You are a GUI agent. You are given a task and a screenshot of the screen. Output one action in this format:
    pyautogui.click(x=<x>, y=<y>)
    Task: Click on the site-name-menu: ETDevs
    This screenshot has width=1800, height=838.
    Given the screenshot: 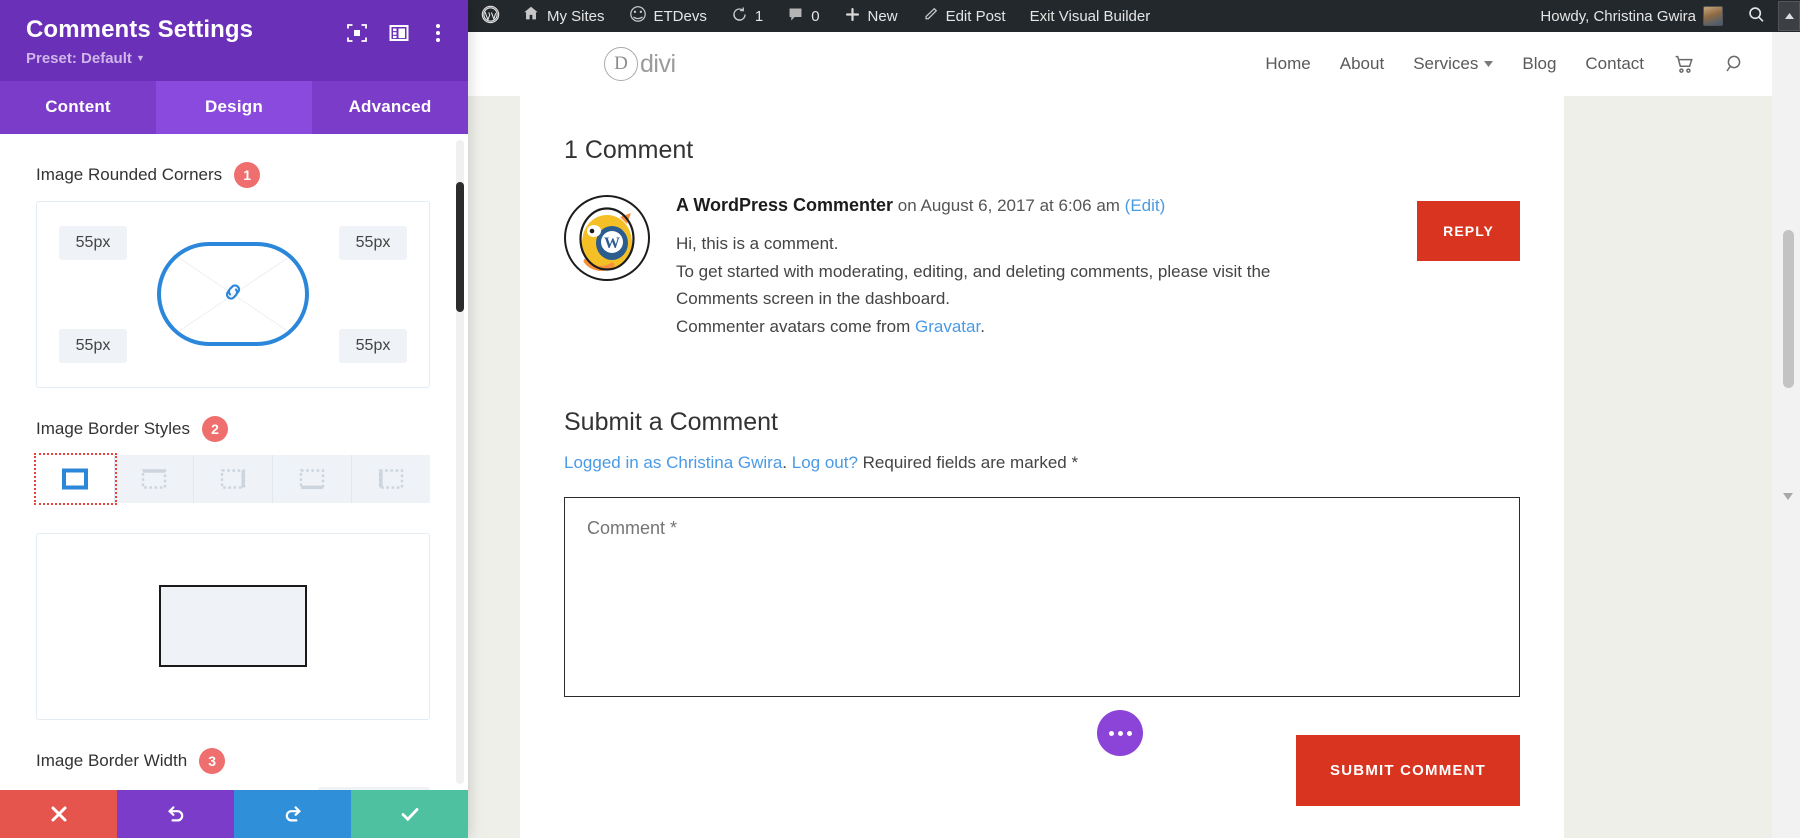 What is the action you would take?
    pyautogui.click(x=668, y=16)
    